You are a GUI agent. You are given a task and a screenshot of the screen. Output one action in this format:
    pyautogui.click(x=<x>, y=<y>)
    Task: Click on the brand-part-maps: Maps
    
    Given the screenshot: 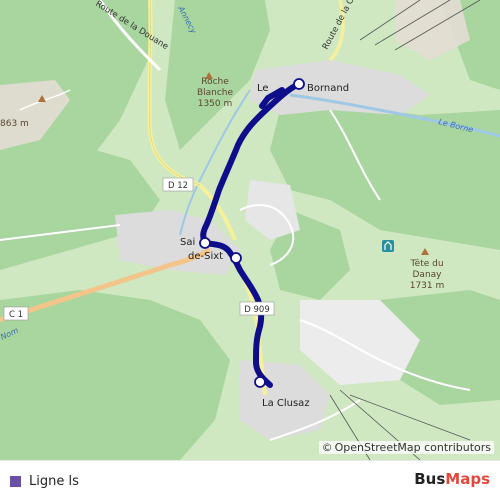 What is the action you would take?
    pyautogui.click(x=467, y=479)
    